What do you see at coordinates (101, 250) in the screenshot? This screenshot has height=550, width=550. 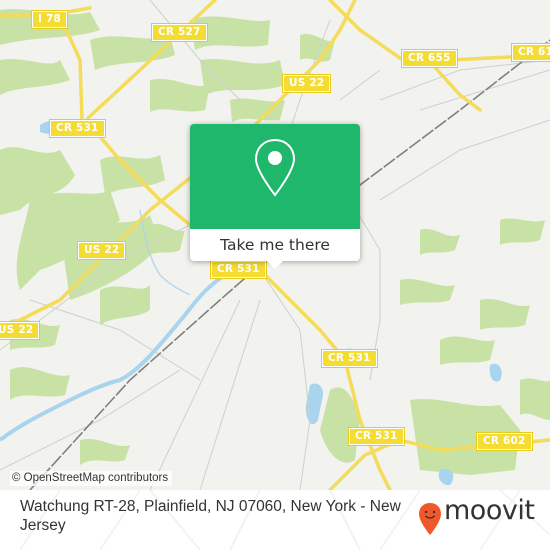 I see `road-label-us22-mid: US 22` at bounding box center [101, 250].